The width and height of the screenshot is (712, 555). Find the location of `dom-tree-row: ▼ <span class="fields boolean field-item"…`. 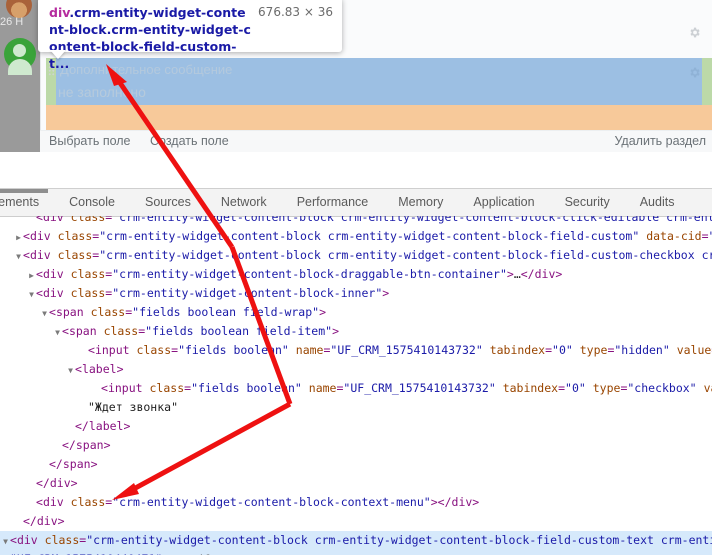

dom-tree-row: ▼ <span class="fields boolean field-item"… is located at coordinates (356, 331).